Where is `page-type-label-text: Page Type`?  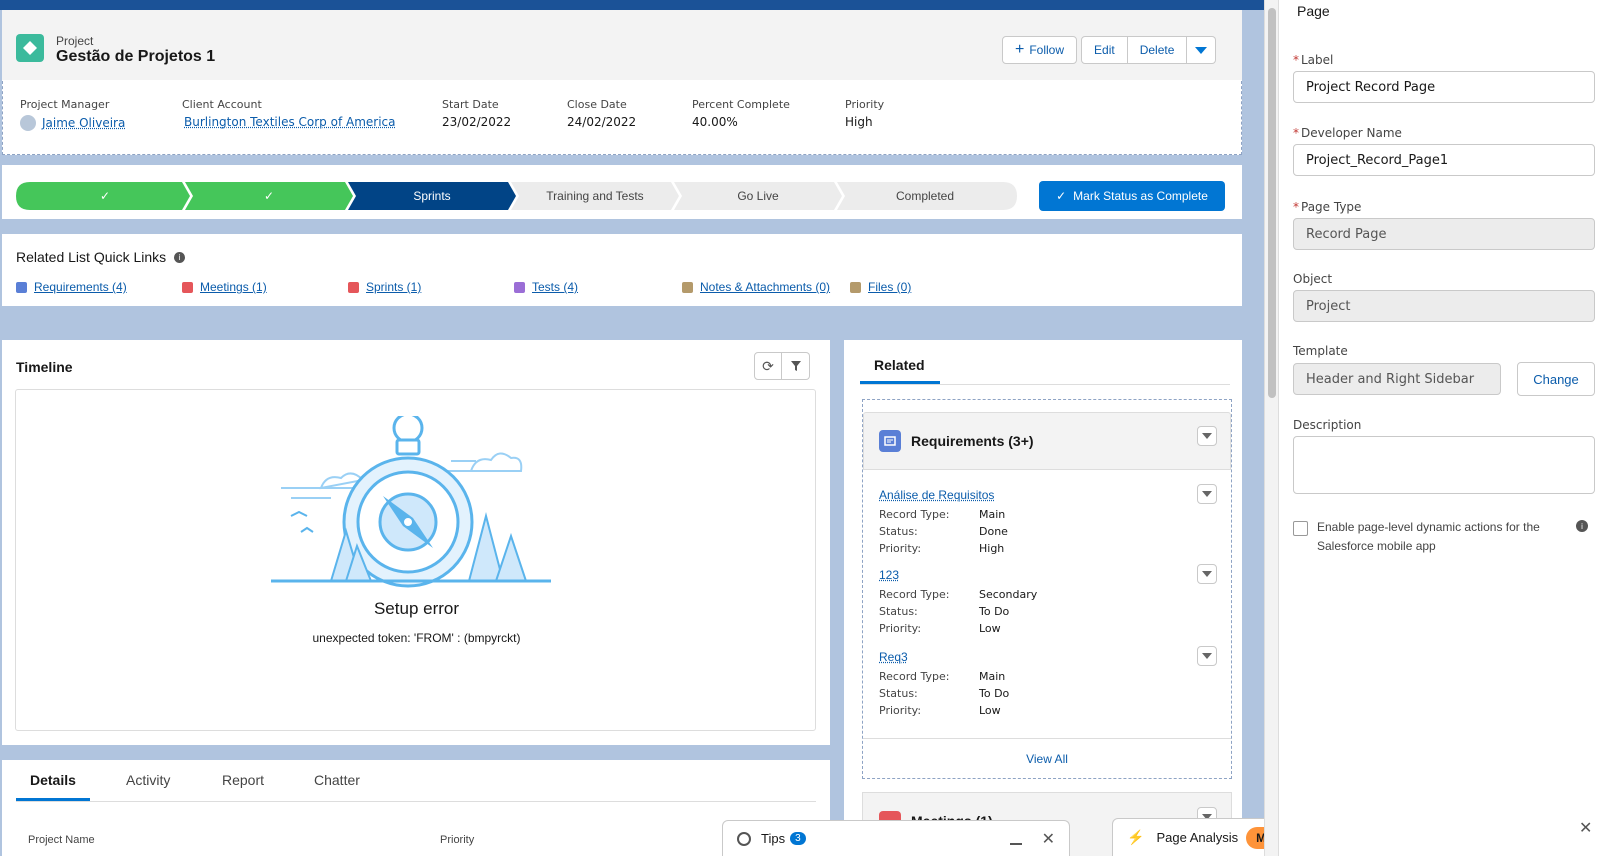 page-type-label-text: Page Type is located at coordinates (1331, 207).